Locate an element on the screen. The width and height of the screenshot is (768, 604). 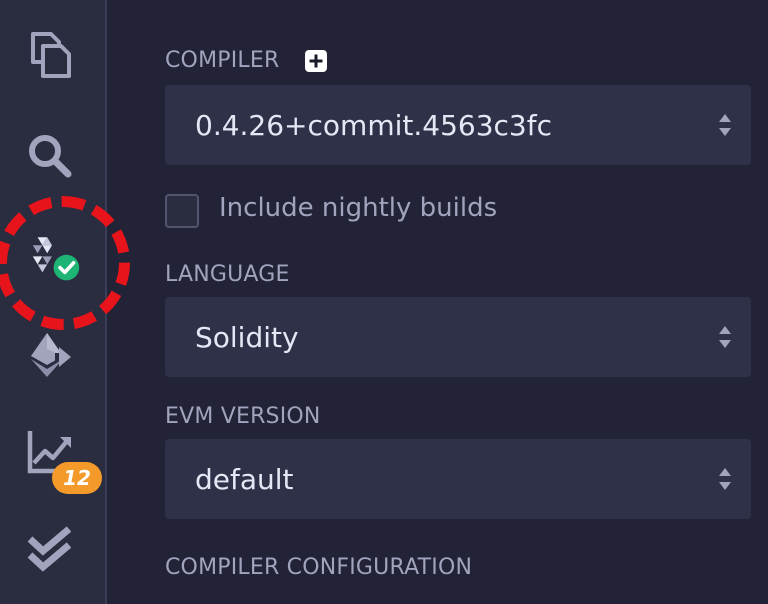
add-compiler-icon is located at coordinates (316, 61).